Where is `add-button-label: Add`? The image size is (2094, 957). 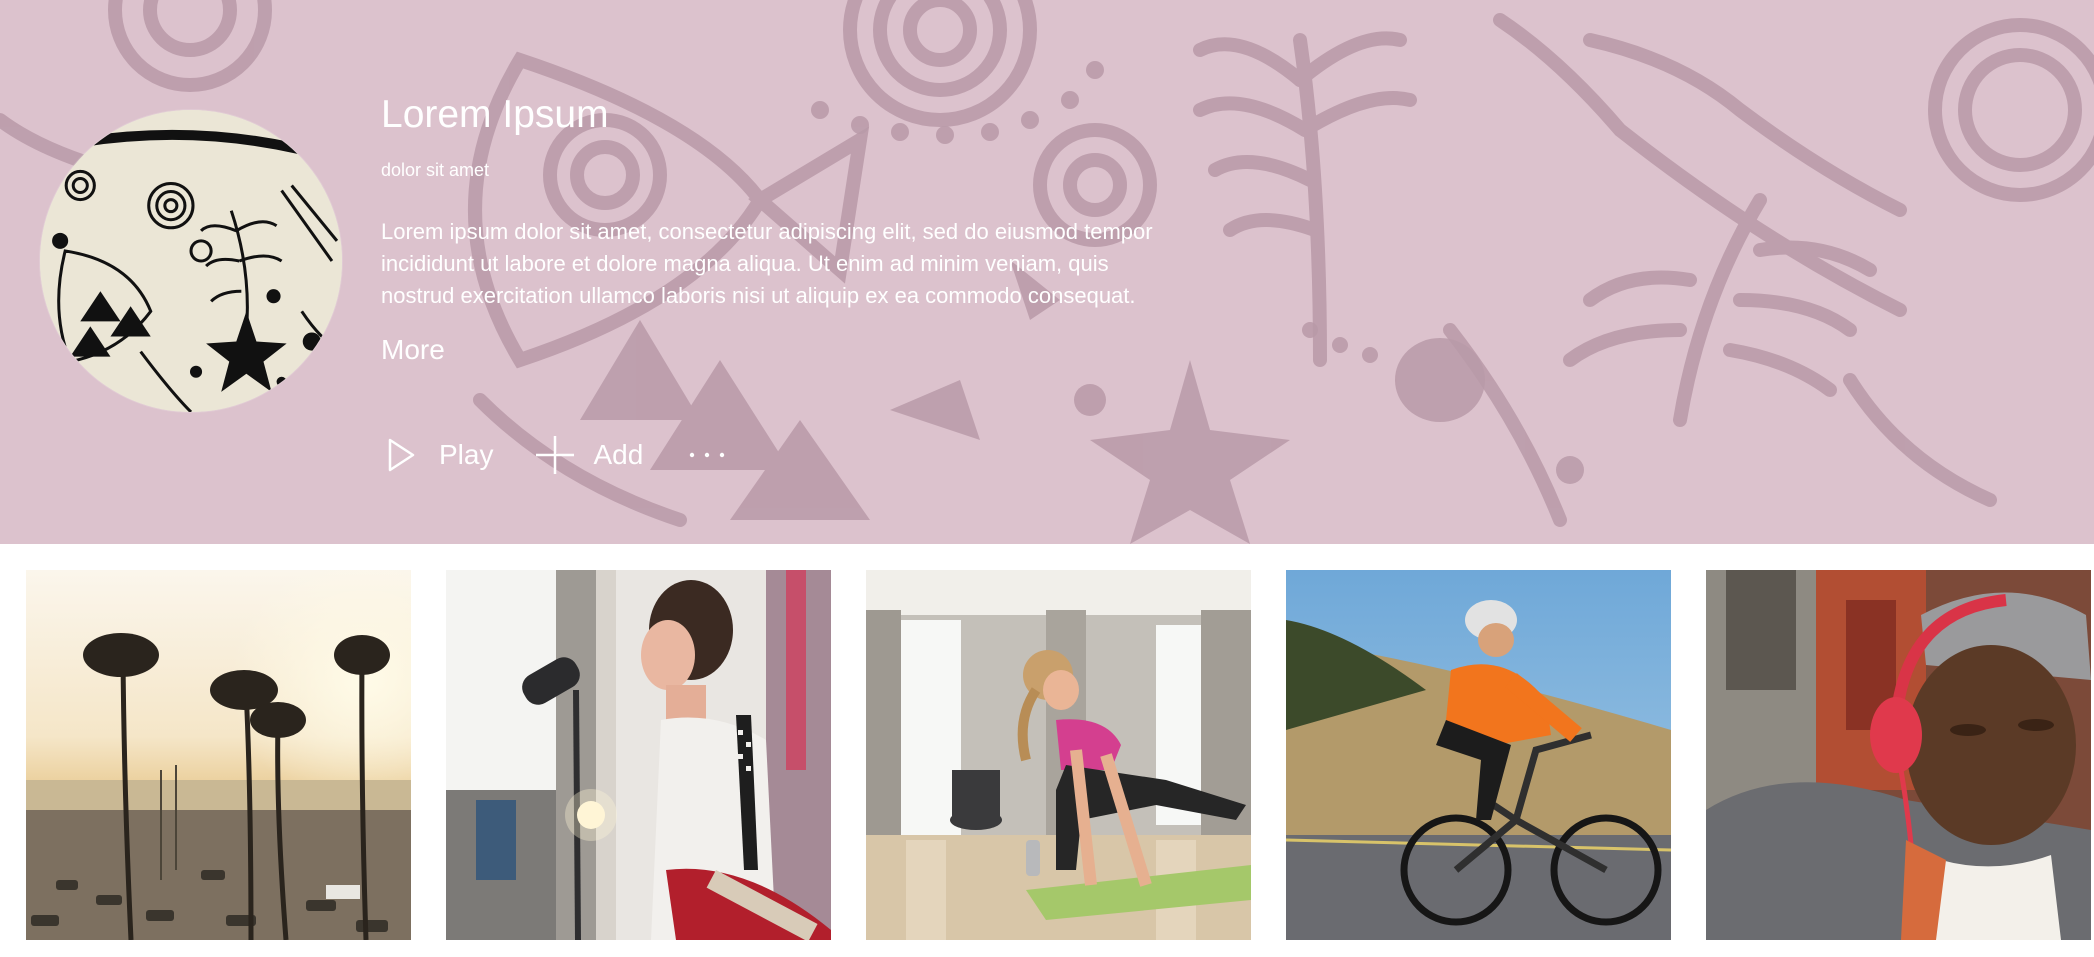
add-button-label: Add is located at coordinates (618, 454).